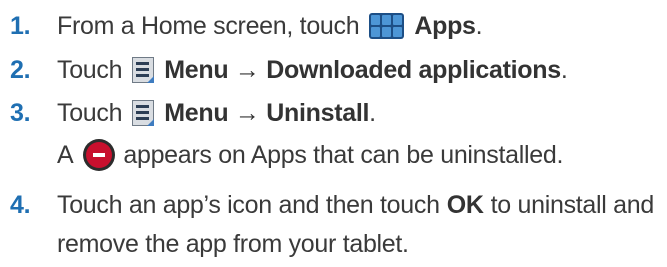 This screenshot has width=667, height=267. Describe the element at coordinates (387, 26) in the screenshot. I see `apps-grid-icon` at that location.